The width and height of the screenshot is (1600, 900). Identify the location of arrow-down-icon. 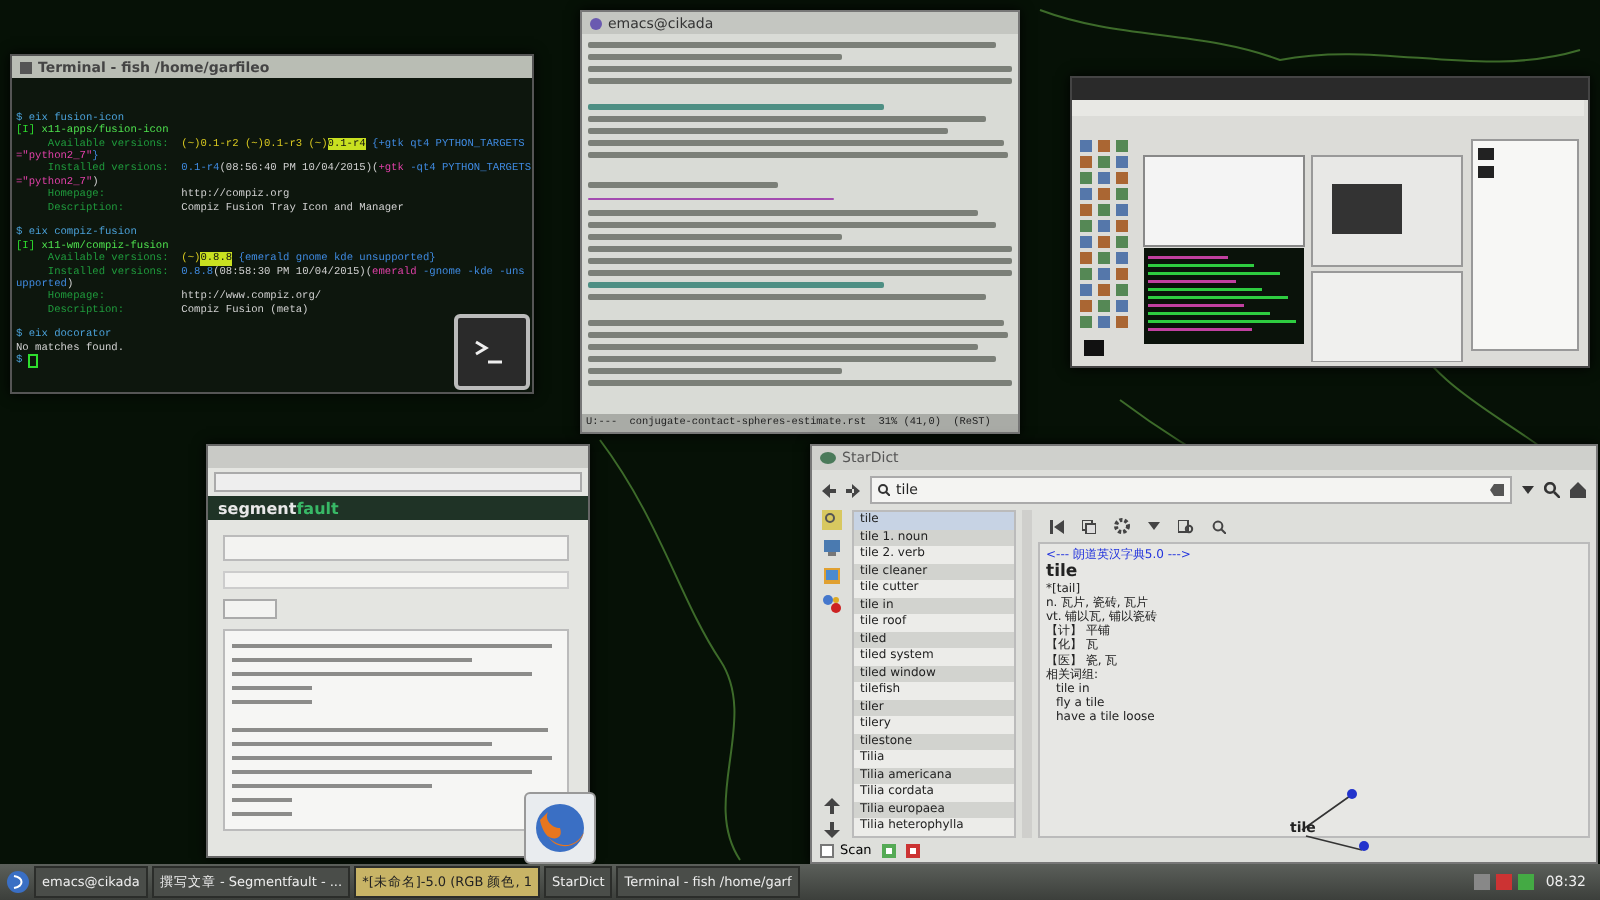
(832, 830).